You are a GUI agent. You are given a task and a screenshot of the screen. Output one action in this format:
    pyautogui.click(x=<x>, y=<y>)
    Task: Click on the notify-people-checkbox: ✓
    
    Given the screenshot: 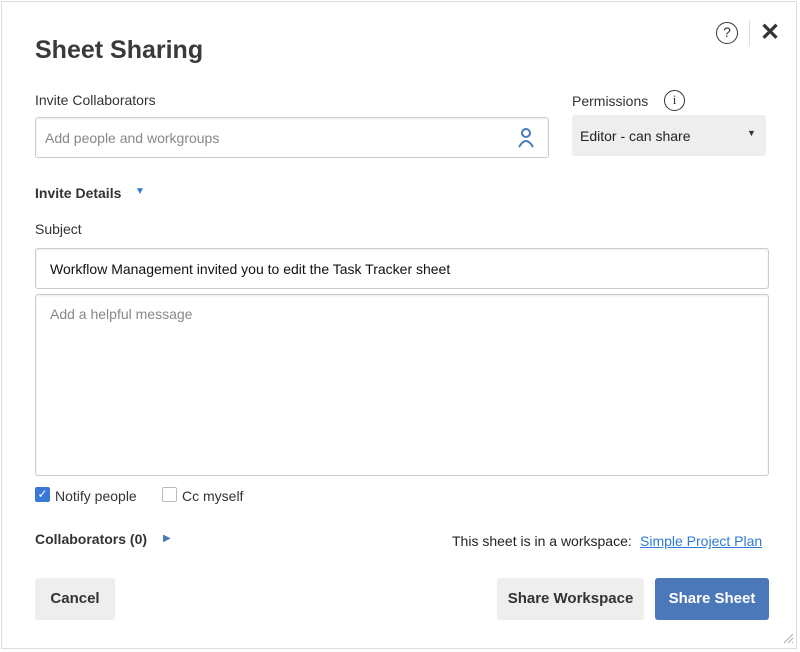 What is the action you would take?
    pyautogui.click(x=42, y=494)
    